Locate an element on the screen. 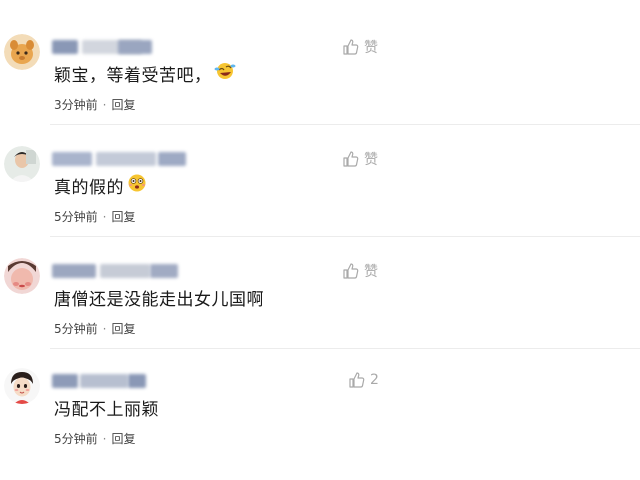 The height and width of the screenshot is (480, 640). comment-text-content: 唐僧还是没能走出女儿国啊 is located at coordinates (159, 300).